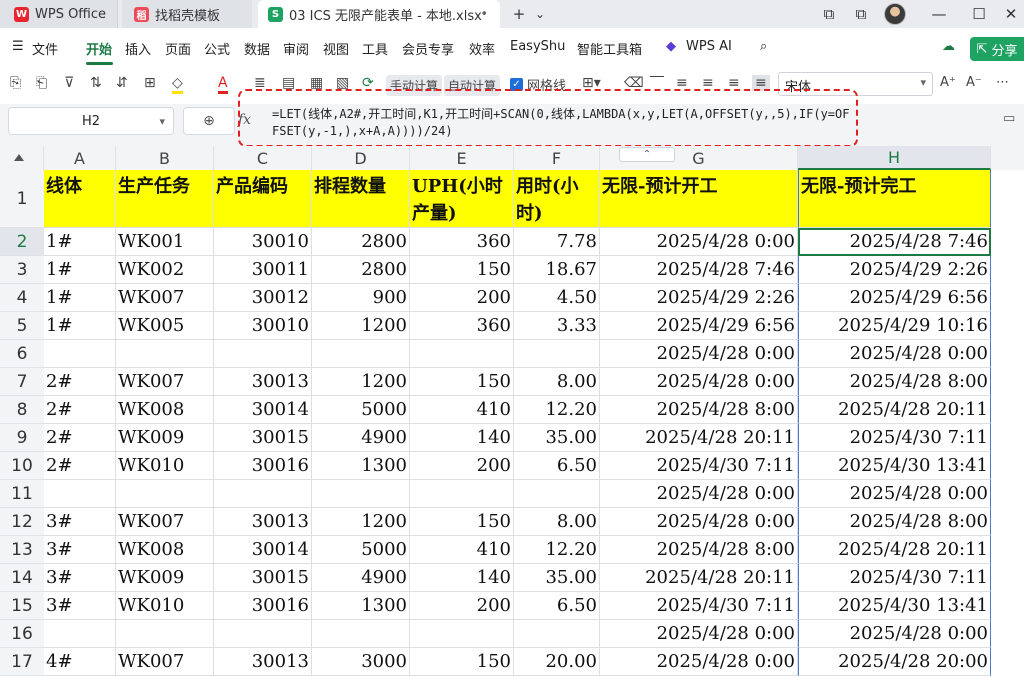 The height and width of the screenshot is (678, 1024). What do you see at coordinates (557, 466) in the screenshot?
I see `cell-f-10: 6.50` at bounding box center [557, 466].